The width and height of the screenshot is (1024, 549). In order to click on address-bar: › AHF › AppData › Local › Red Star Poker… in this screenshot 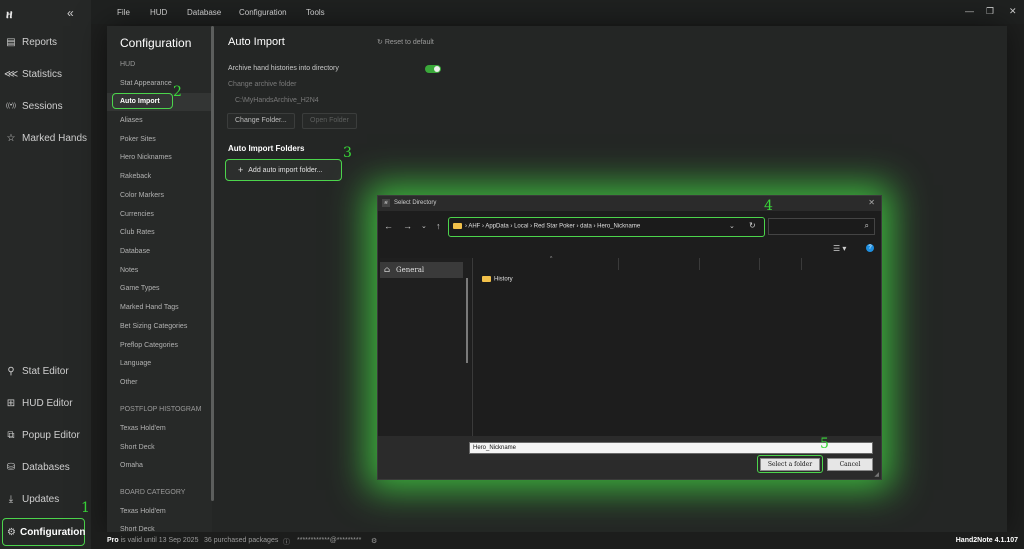, I will do `click(606, 227)`.